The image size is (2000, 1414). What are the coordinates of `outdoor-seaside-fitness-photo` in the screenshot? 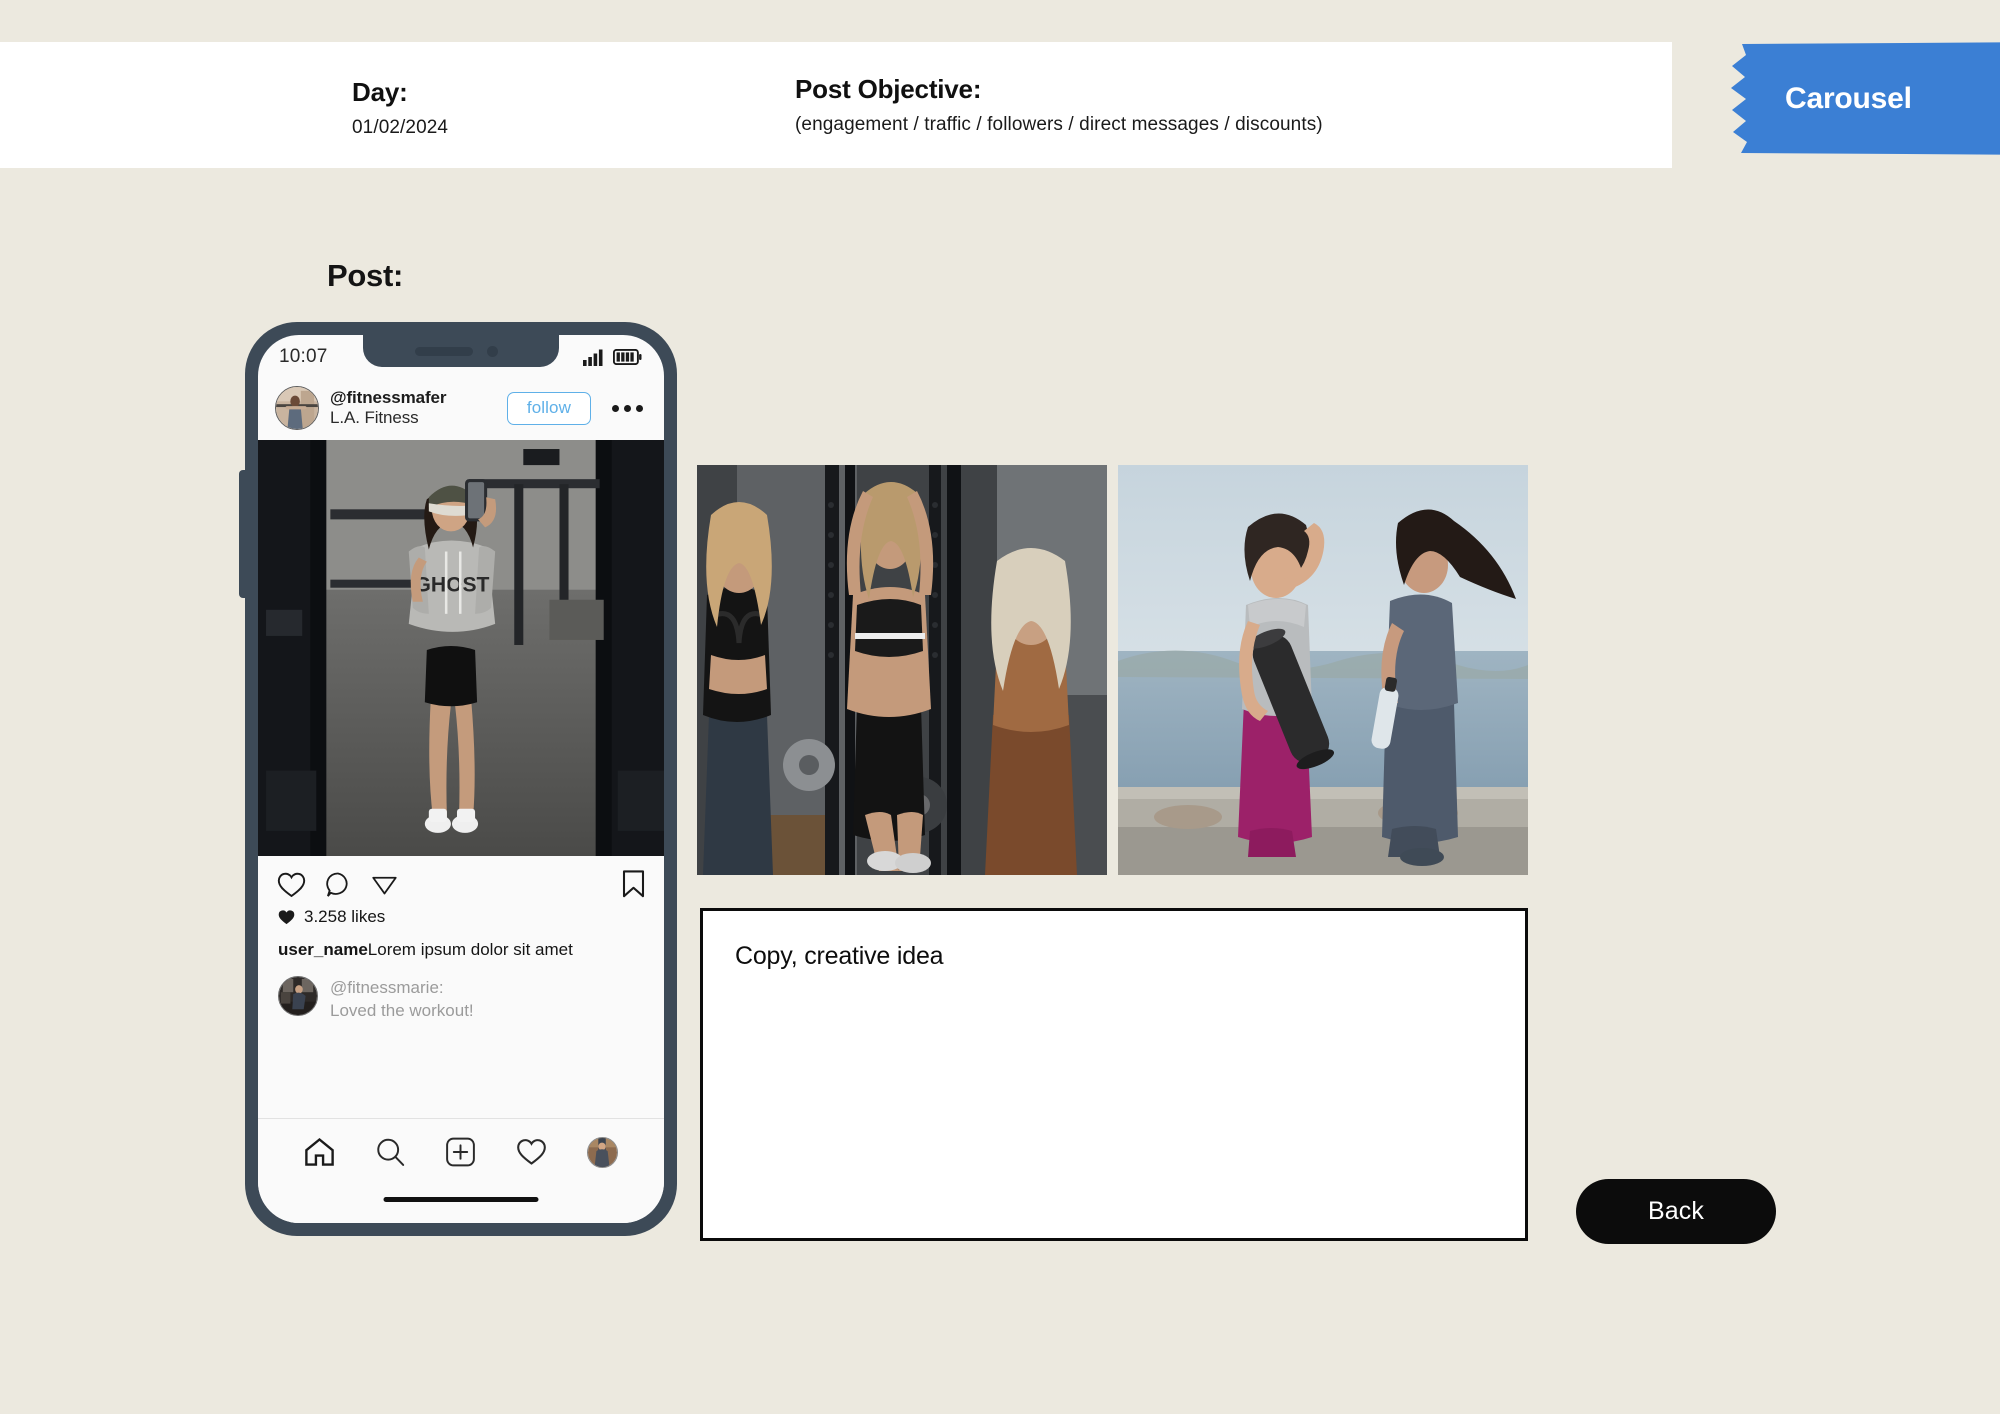 It's located at (1323, 670).